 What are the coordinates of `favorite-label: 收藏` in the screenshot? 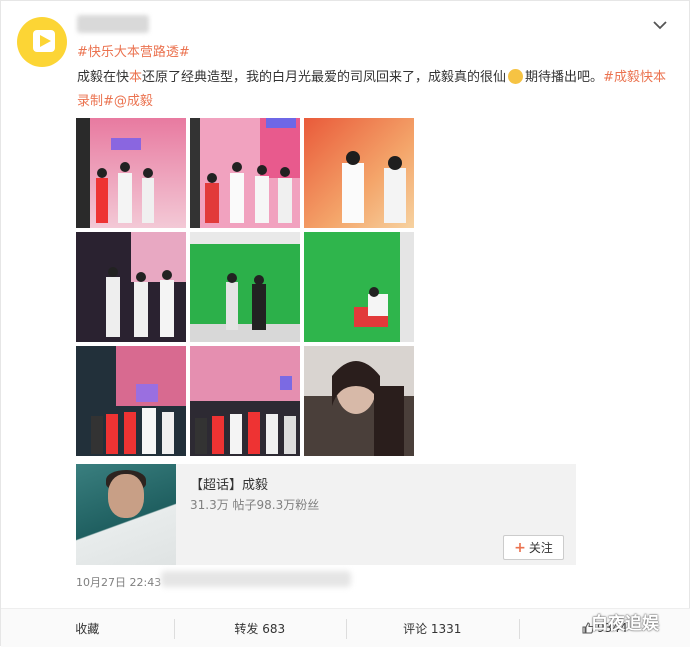 It's located at (87, 628).